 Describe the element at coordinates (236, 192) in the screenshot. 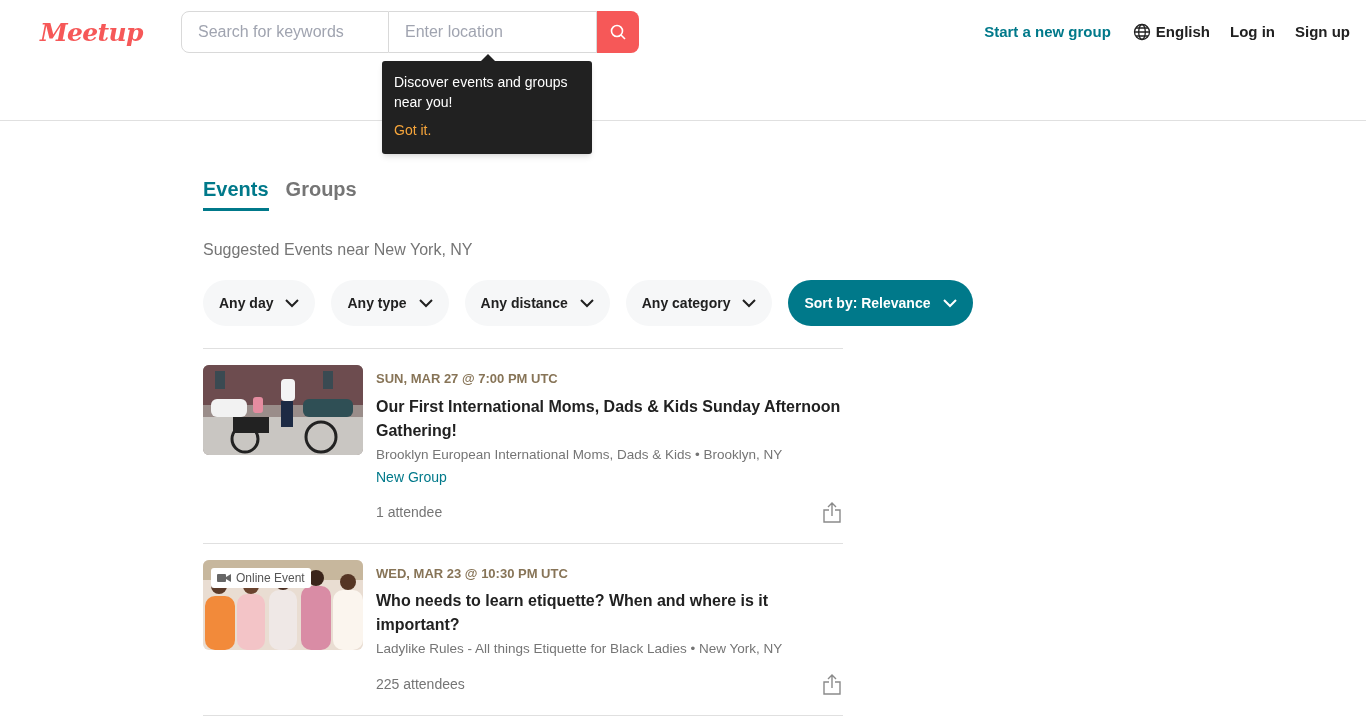

I see `tab: Events` at that location.